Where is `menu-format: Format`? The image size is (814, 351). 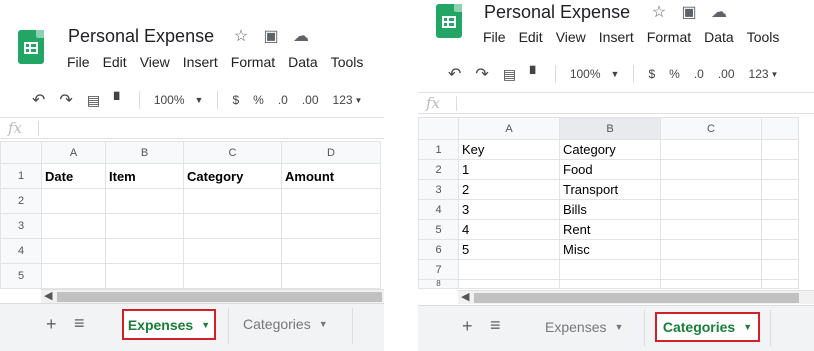
menu-format: Format is located at coordinates (669, 37).